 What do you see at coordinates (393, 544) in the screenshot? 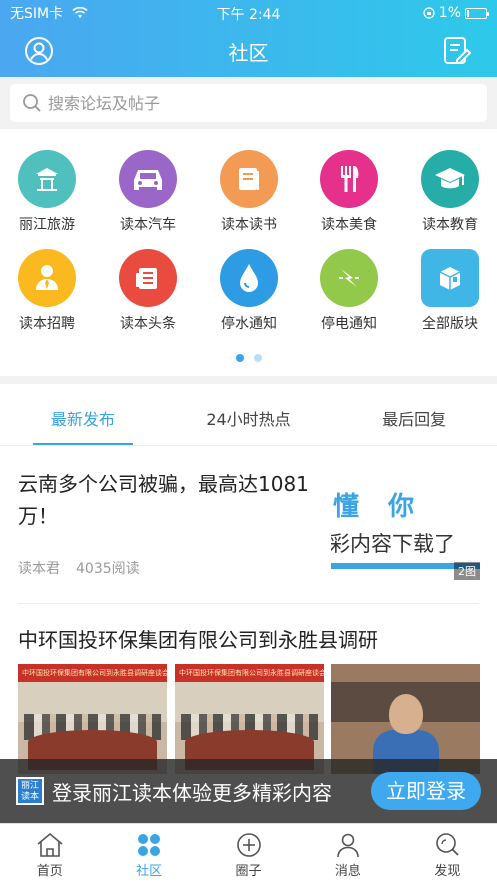
I see `thumbnail-text: 彩内容下载了` at bounding box center [393, 544].